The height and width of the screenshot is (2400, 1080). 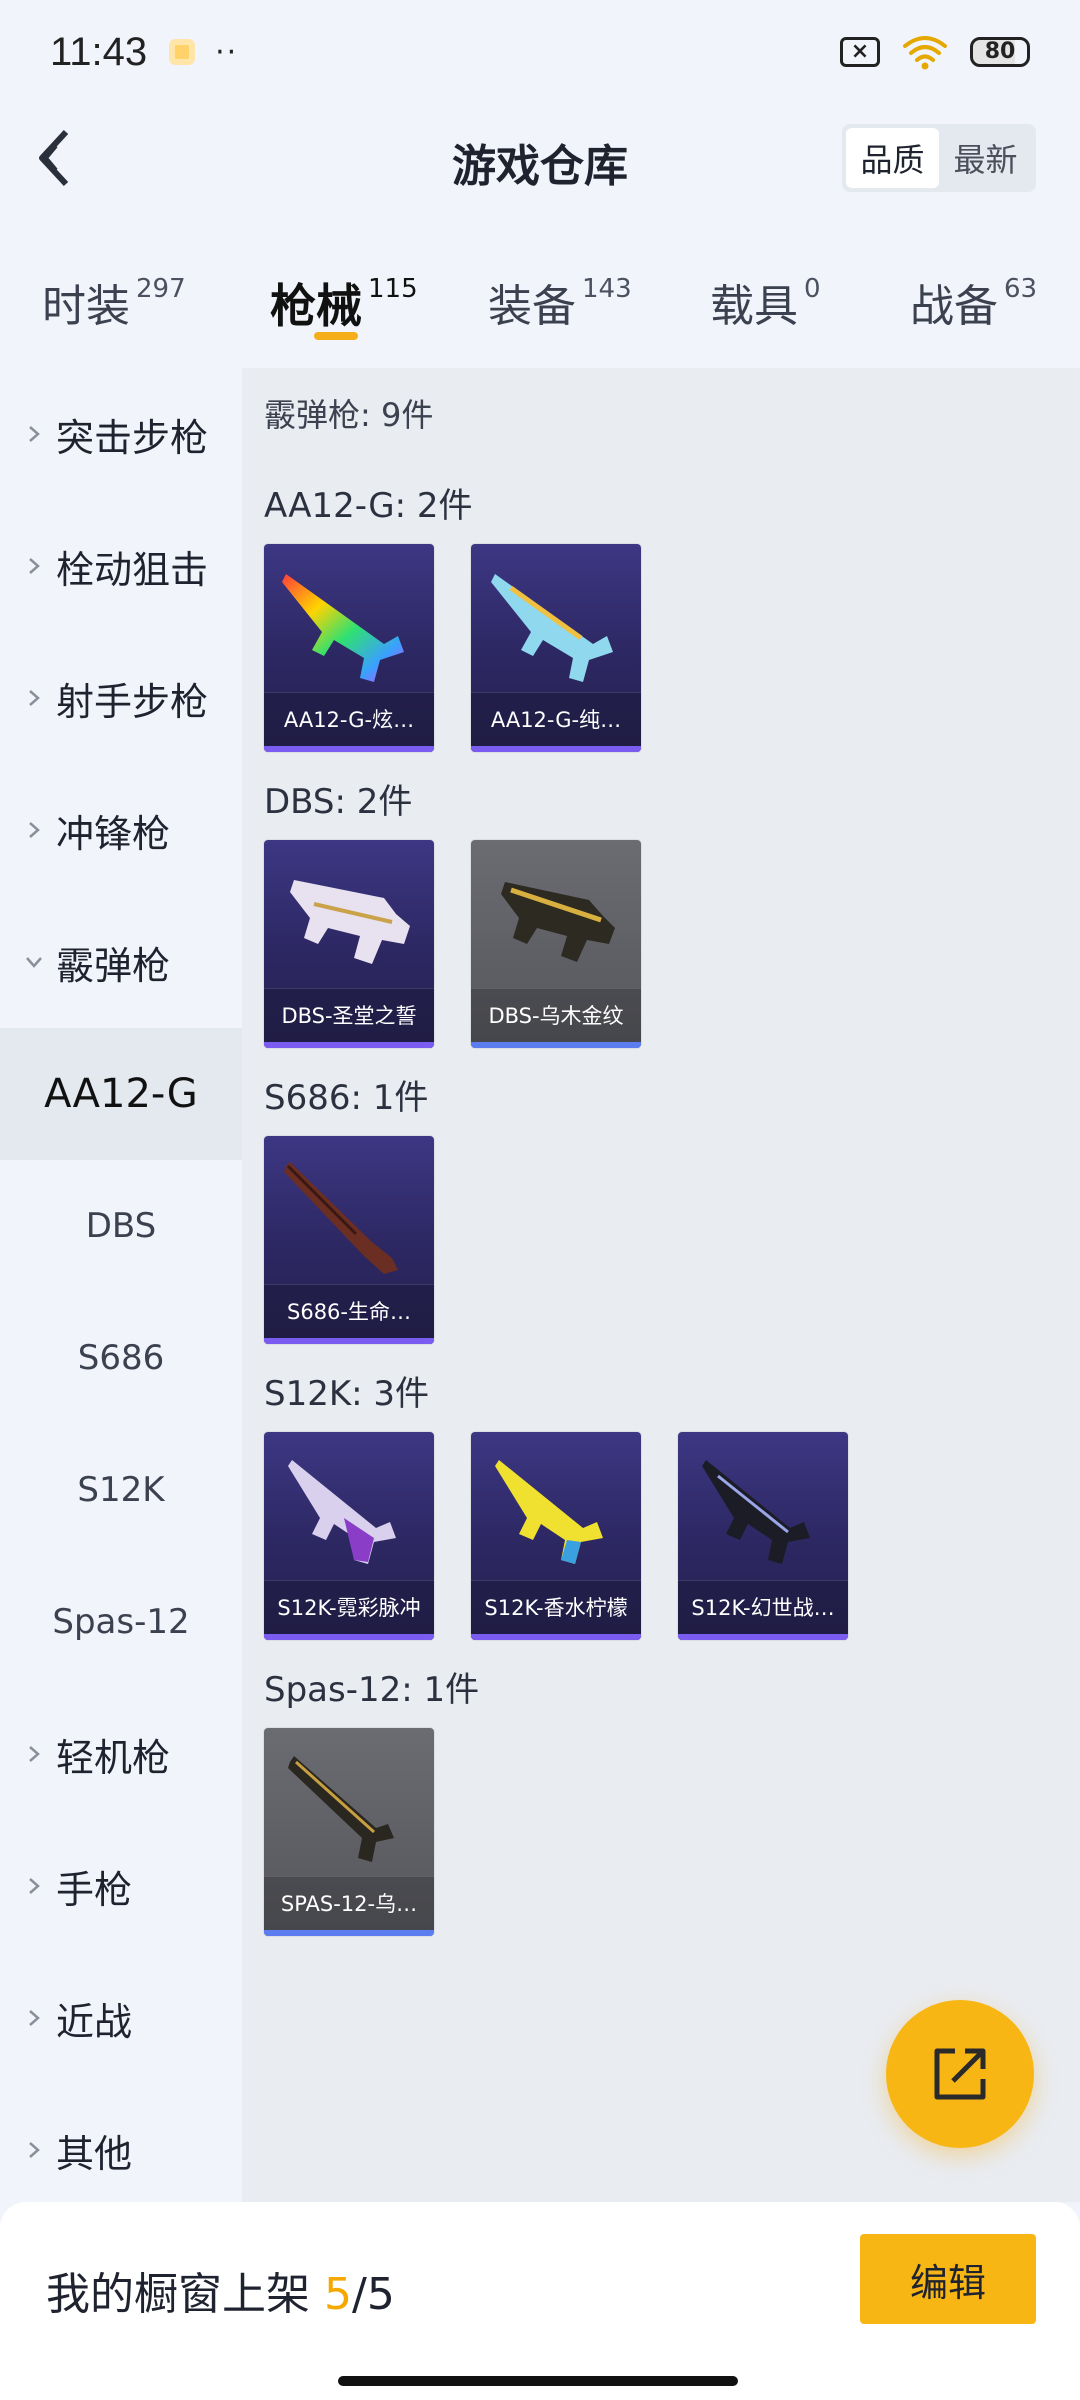 What do you see at coordinates (556, 1015) in the screenshot?
I see `item-name: DBS-乌木金纹` at bounding box center [556, 1015].